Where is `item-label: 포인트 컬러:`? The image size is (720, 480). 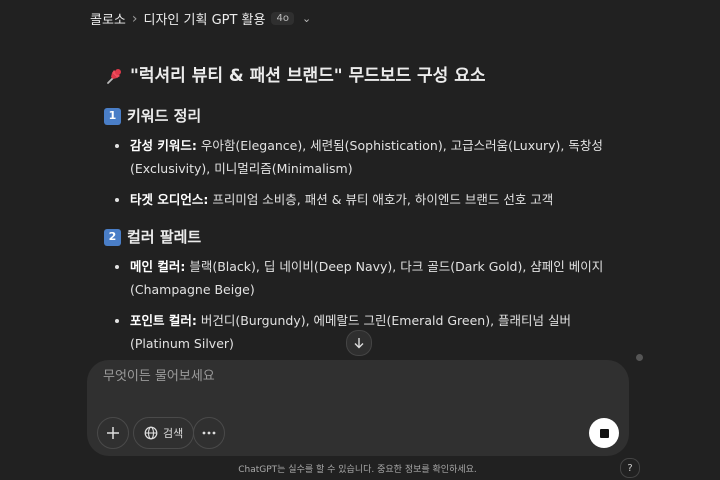 item-label: 포인트 컬러: is located at coordinates (163, 320).